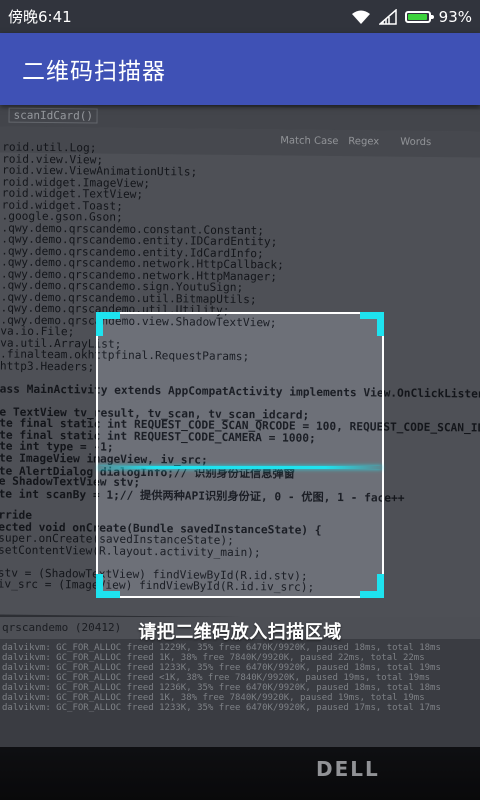 The height and width of the screenshot is (800, 480). Describe the element at coordinates (240, 467) in the screenshot. I see `scan-laser-line` at that location.